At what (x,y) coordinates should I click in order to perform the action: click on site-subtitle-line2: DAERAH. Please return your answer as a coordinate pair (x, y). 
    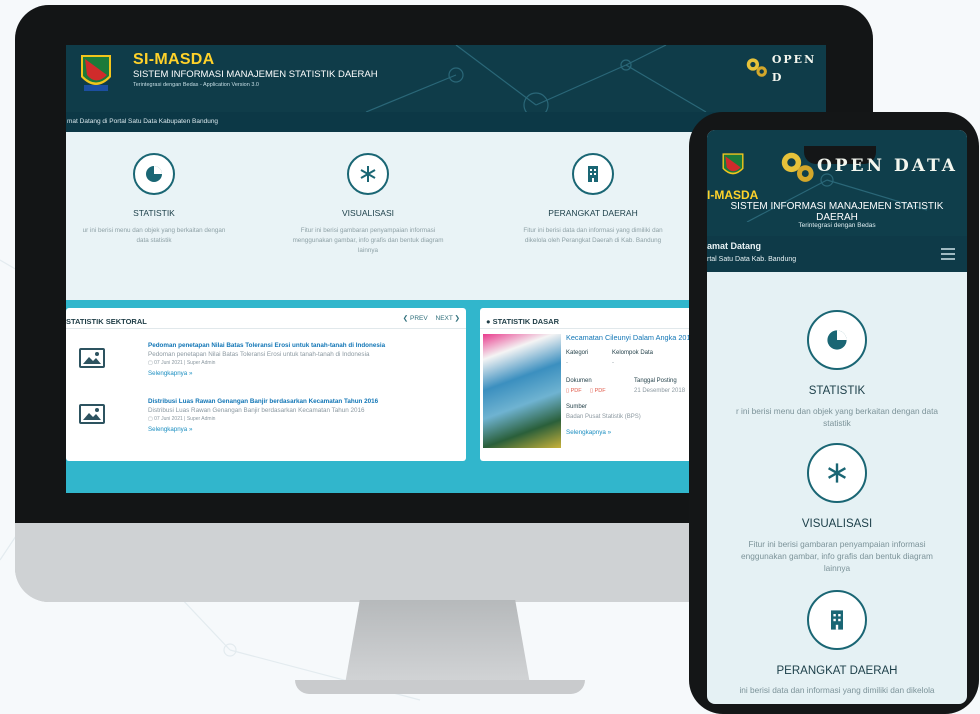
    Looking at the image, I should click on (837, 217).